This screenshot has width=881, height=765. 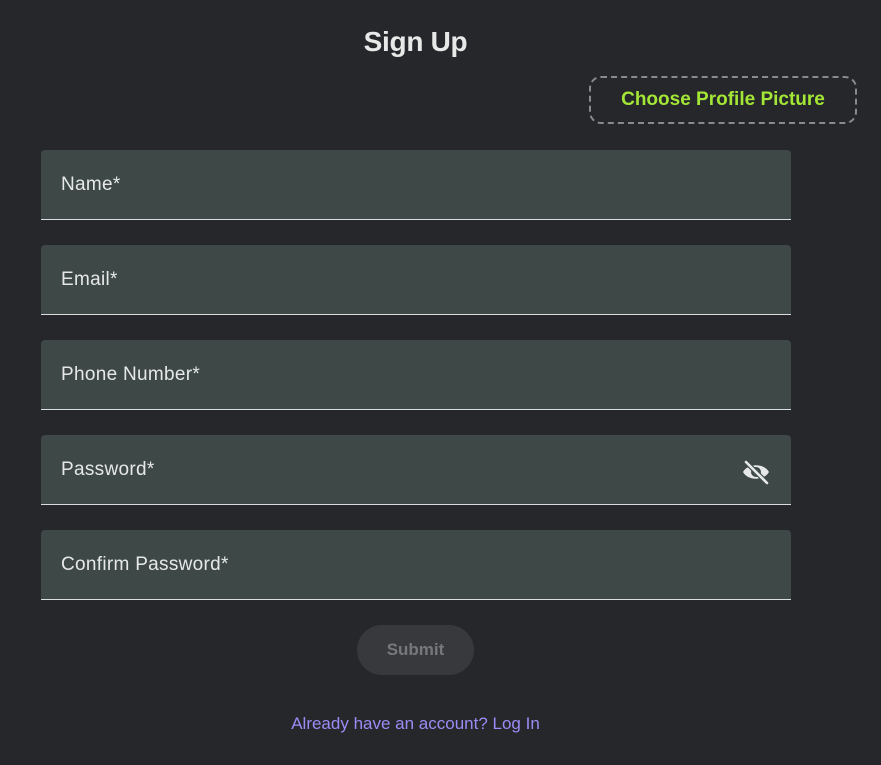 I want to click on eye-off-icon, so click(x=756, y=472).